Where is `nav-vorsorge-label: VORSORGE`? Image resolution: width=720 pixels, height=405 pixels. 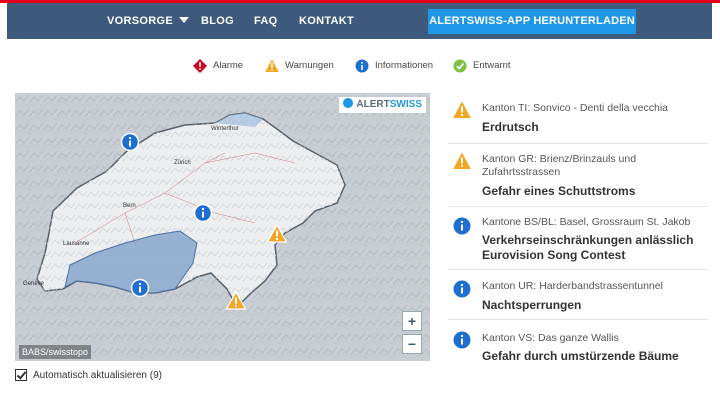
nav-vorsorge-label: VORSORGE is located at coordinates (140, 21).